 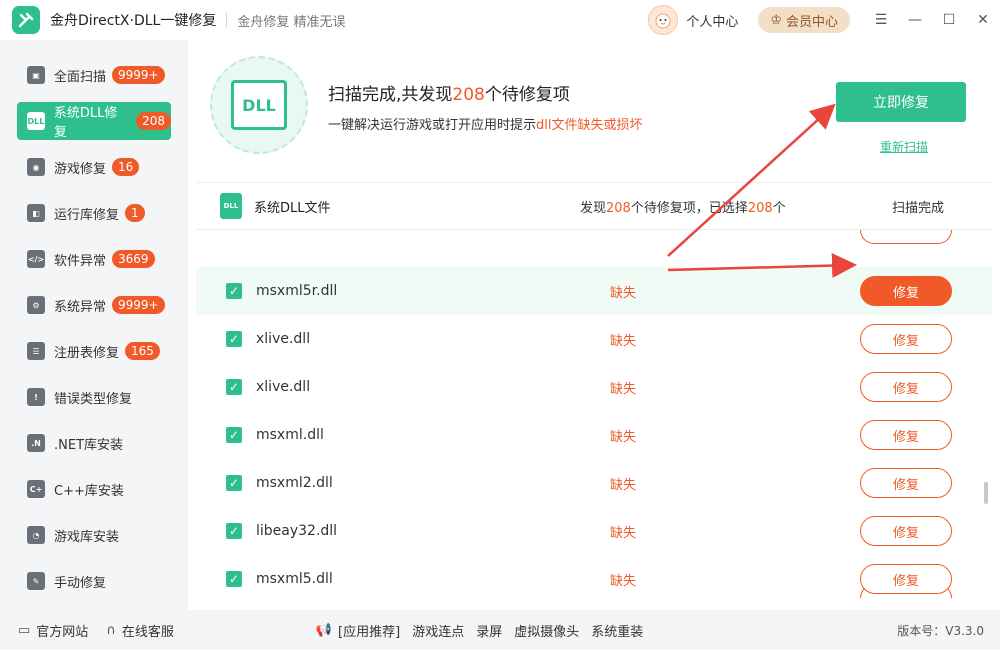 What do you see at coordinates (663, 20) in the screenshot?
I see `avatar` at bounding box center [663, 20].